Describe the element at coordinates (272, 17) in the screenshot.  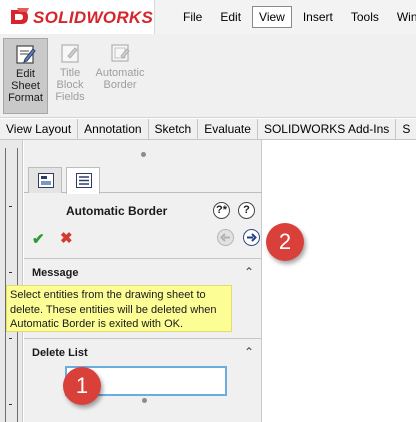
I see `menu-view: View` at that location.